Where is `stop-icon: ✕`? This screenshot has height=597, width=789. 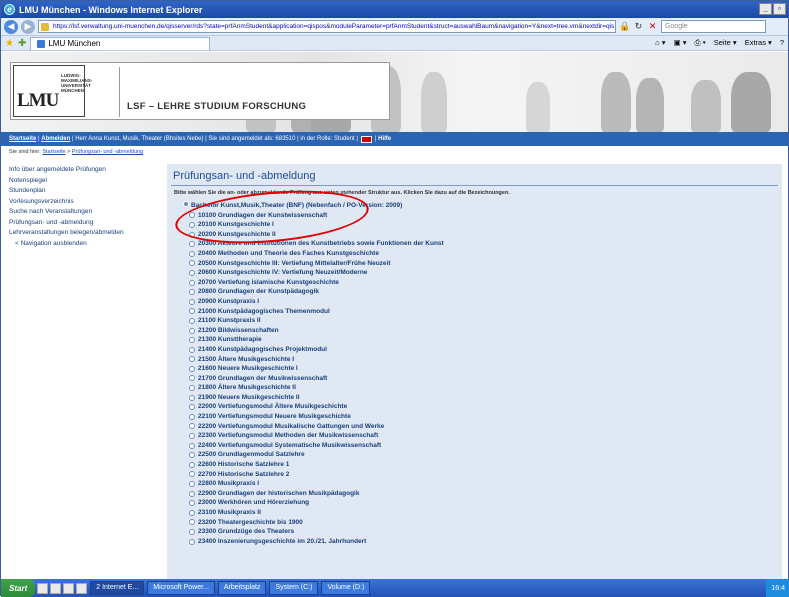
stop-icon: ✕ is located at coordinates (652, 26).